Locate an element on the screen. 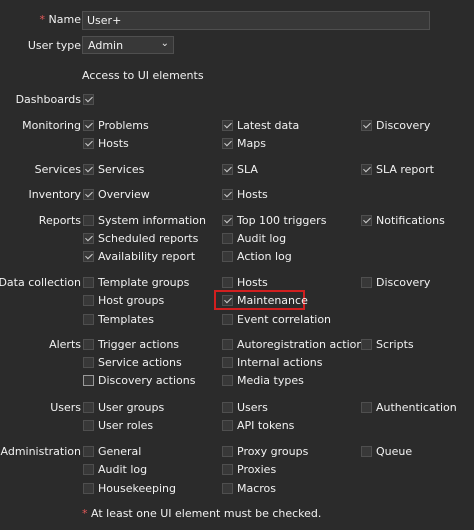 This screenshot has height=530, width=474. group-label-reports: Reports is located at coordinates (59, 220).